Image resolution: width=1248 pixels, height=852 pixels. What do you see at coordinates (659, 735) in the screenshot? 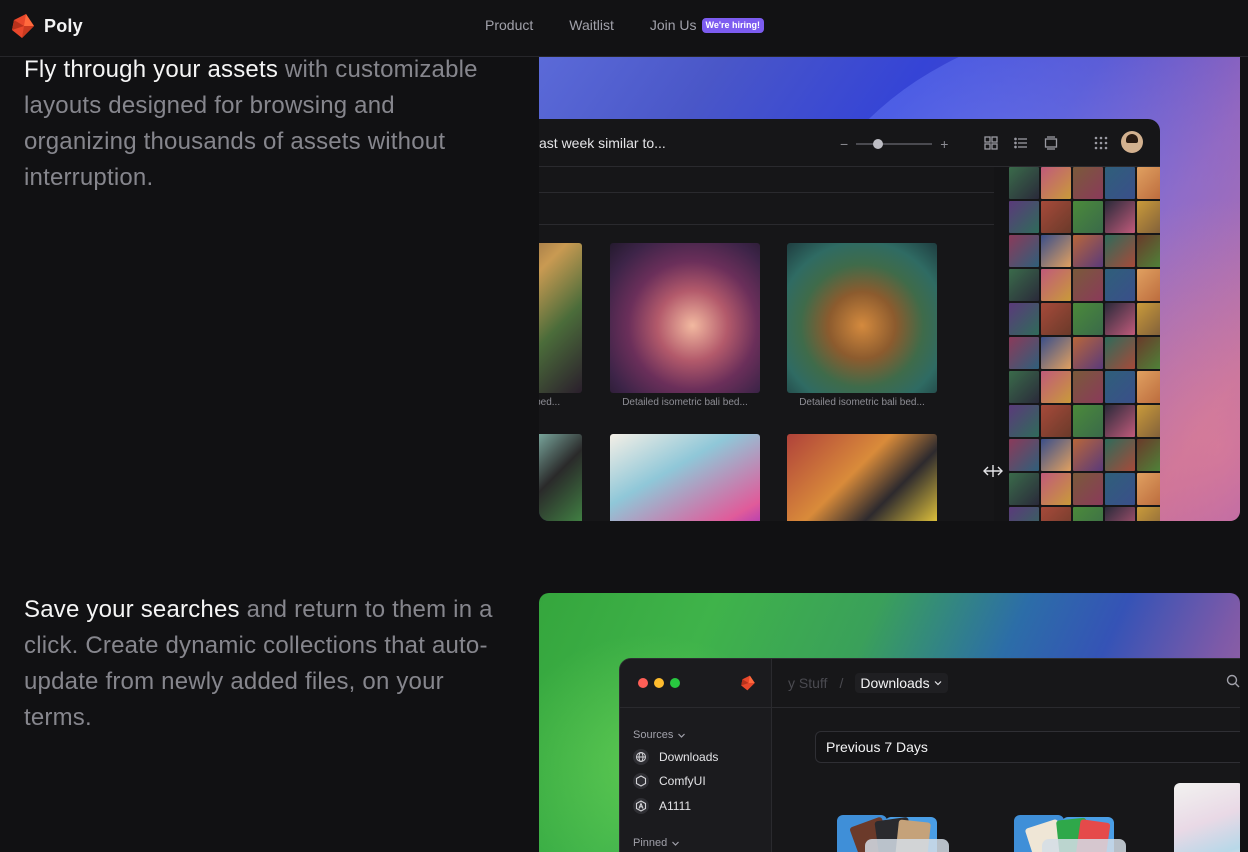
I see `sources-header: Sources` at bounding box center [659, 735].